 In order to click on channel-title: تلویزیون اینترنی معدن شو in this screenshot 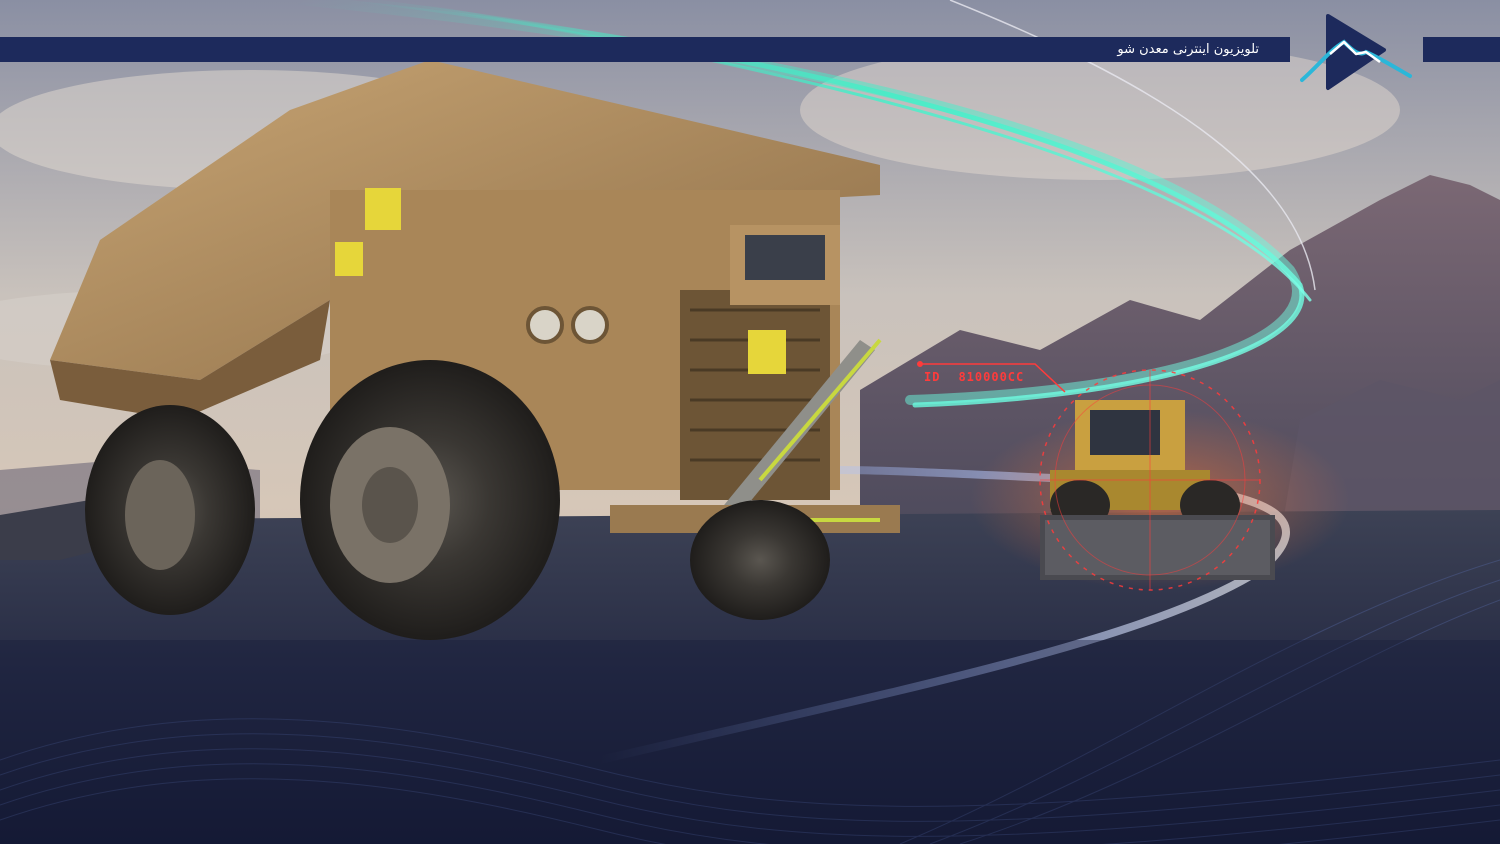, I will do `click(1188, 49)`.